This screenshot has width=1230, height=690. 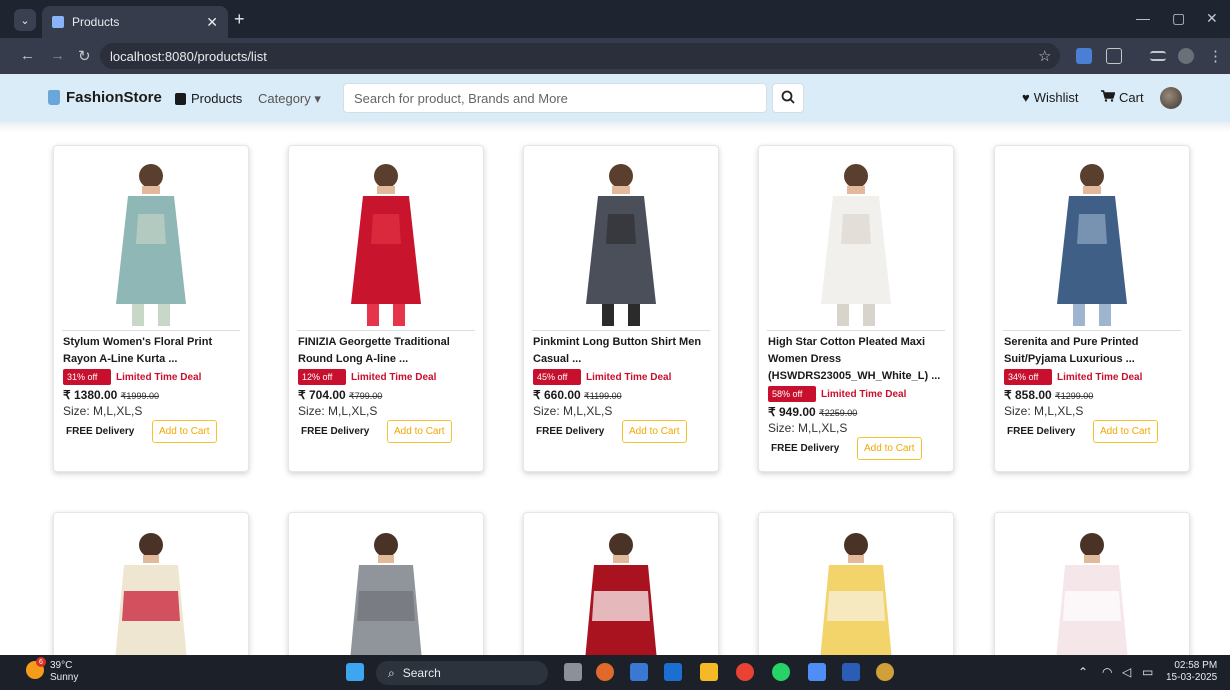 What do you see at coordinates (135, 22) in the screenshot?
I see `browser-tab: Products ✕` at bounding box center [135, 22].